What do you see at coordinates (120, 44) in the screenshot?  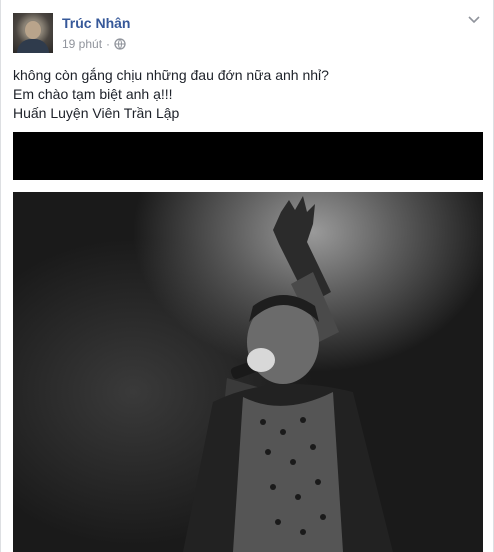 I see `globe-icon` at bounding box center [120, 44].